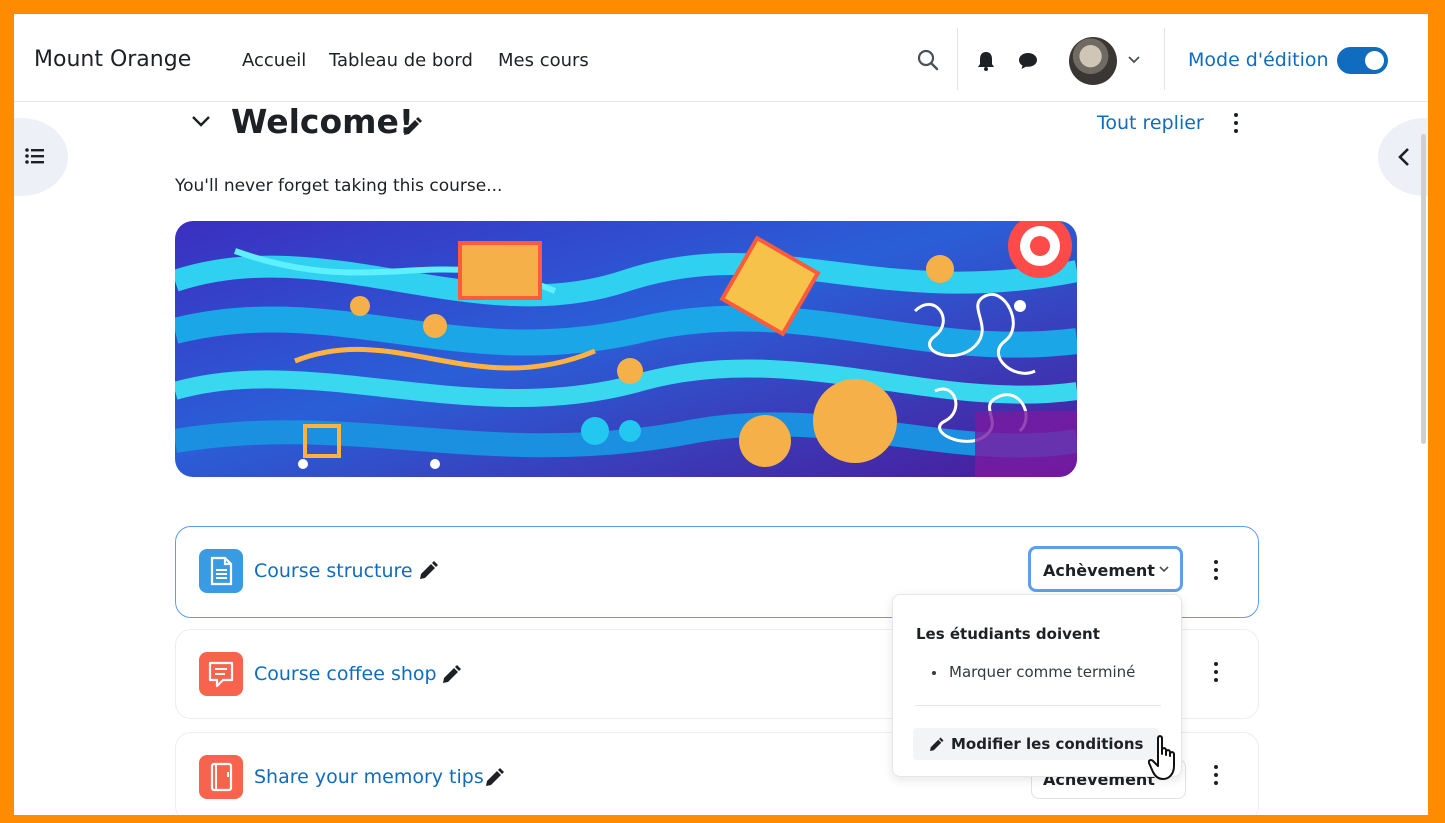 This screenshot has width=1445, height=823. I want to click on bullet-dot, so click(934, 673).